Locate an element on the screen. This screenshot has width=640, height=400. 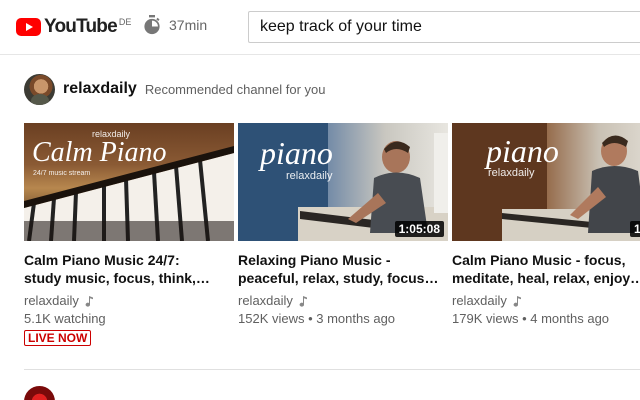
shelf-divider is located at coordinates (332, 369).